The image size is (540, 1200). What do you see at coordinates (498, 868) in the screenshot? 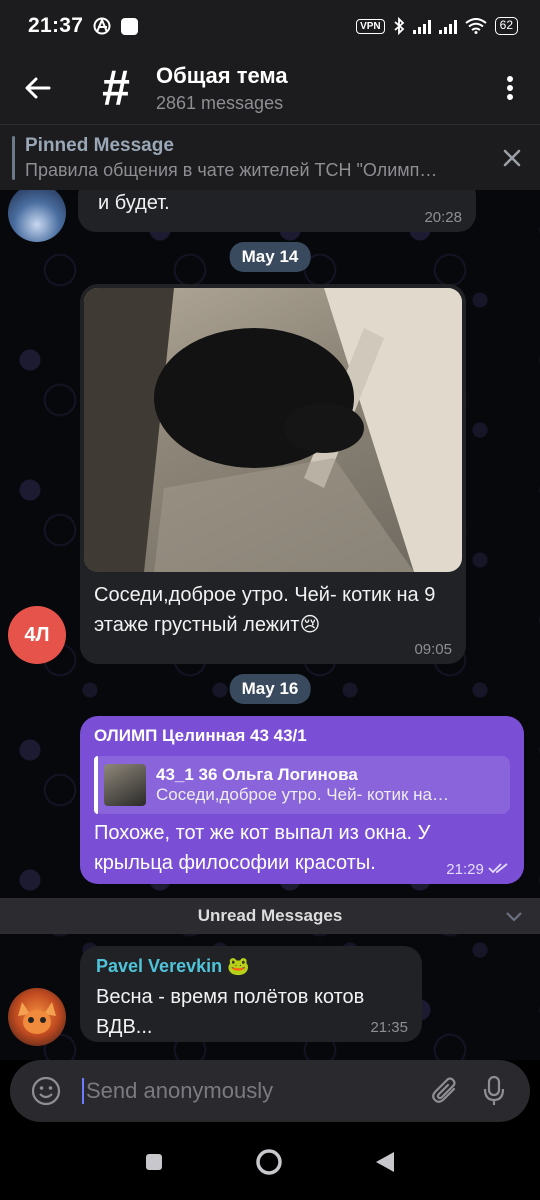
I see `double-check-icon` at bounding box center [498, 868].